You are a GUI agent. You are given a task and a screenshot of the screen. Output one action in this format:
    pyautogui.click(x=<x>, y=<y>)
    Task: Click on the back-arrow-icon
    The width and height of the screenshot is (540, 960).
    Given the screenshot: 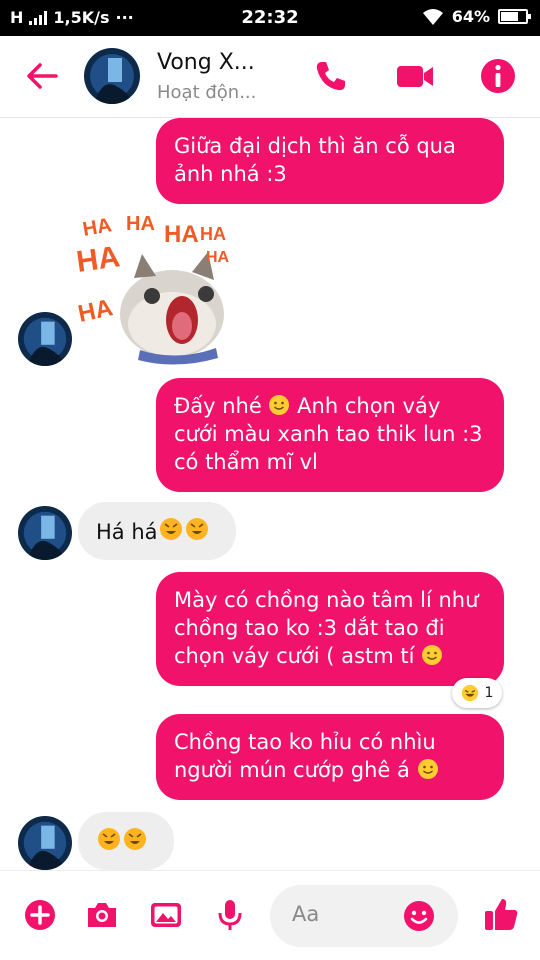 What is the action you would take?
    pyautogui.click(x=42, y=76)
    